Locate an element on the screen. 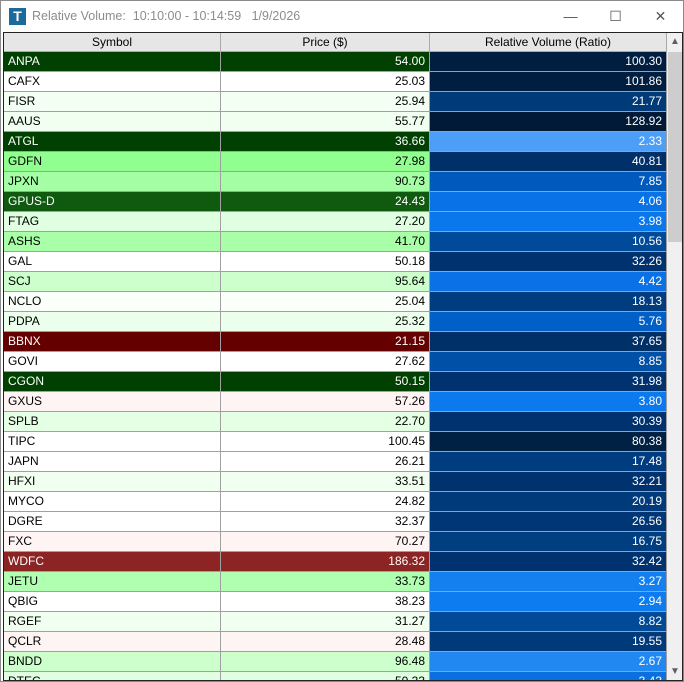 This screenshot has height=682, width=684. column-header-symbol: Symbol is located at coordinates (112, 42).